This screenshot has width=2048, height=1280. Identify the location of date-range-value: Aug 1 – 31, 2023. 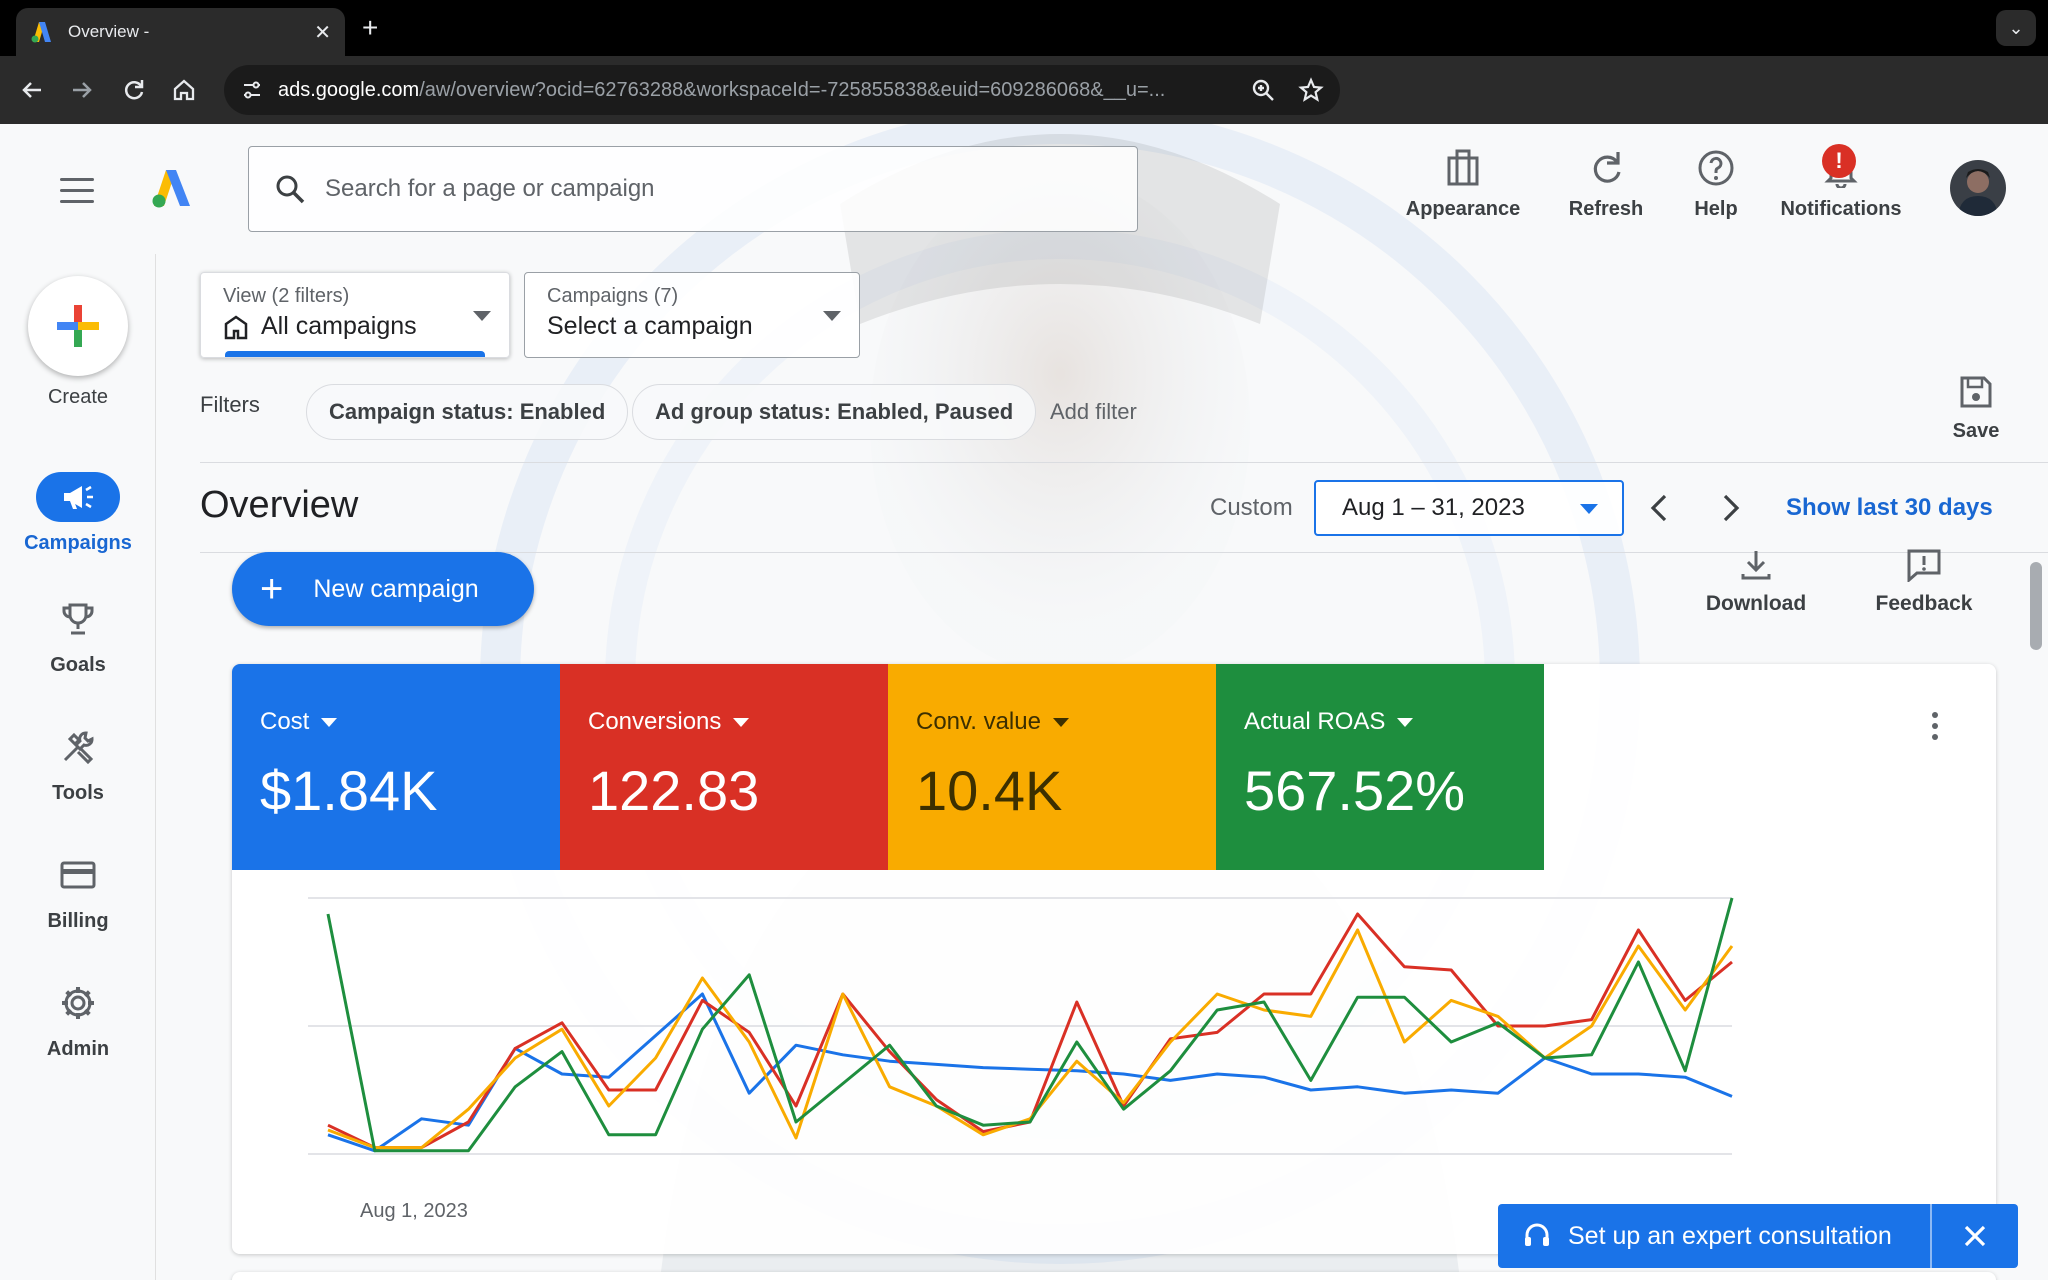
(1433, 507).